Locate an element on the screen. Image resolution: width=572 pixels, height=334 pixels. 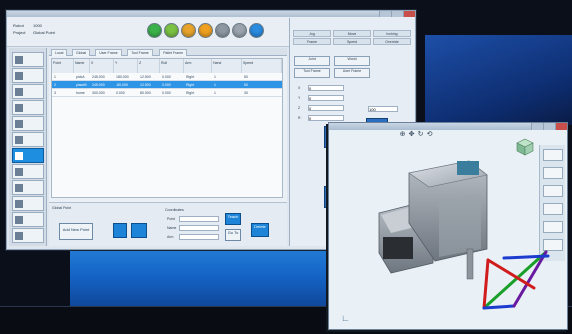
axis-label: Y is located at coordinates (299, 98).